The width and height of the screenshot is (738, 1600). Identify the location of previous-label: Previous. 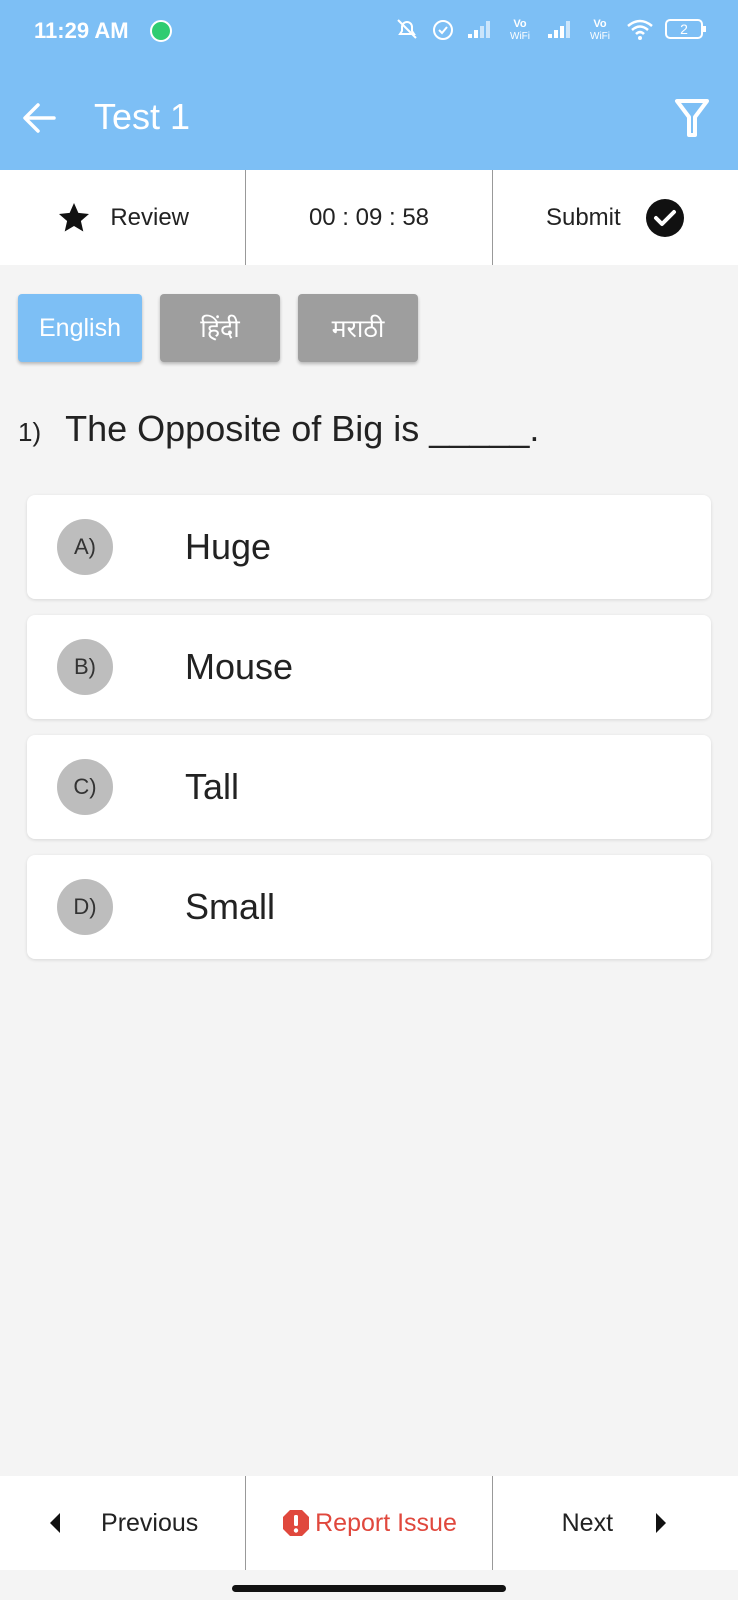
(150, 1522).